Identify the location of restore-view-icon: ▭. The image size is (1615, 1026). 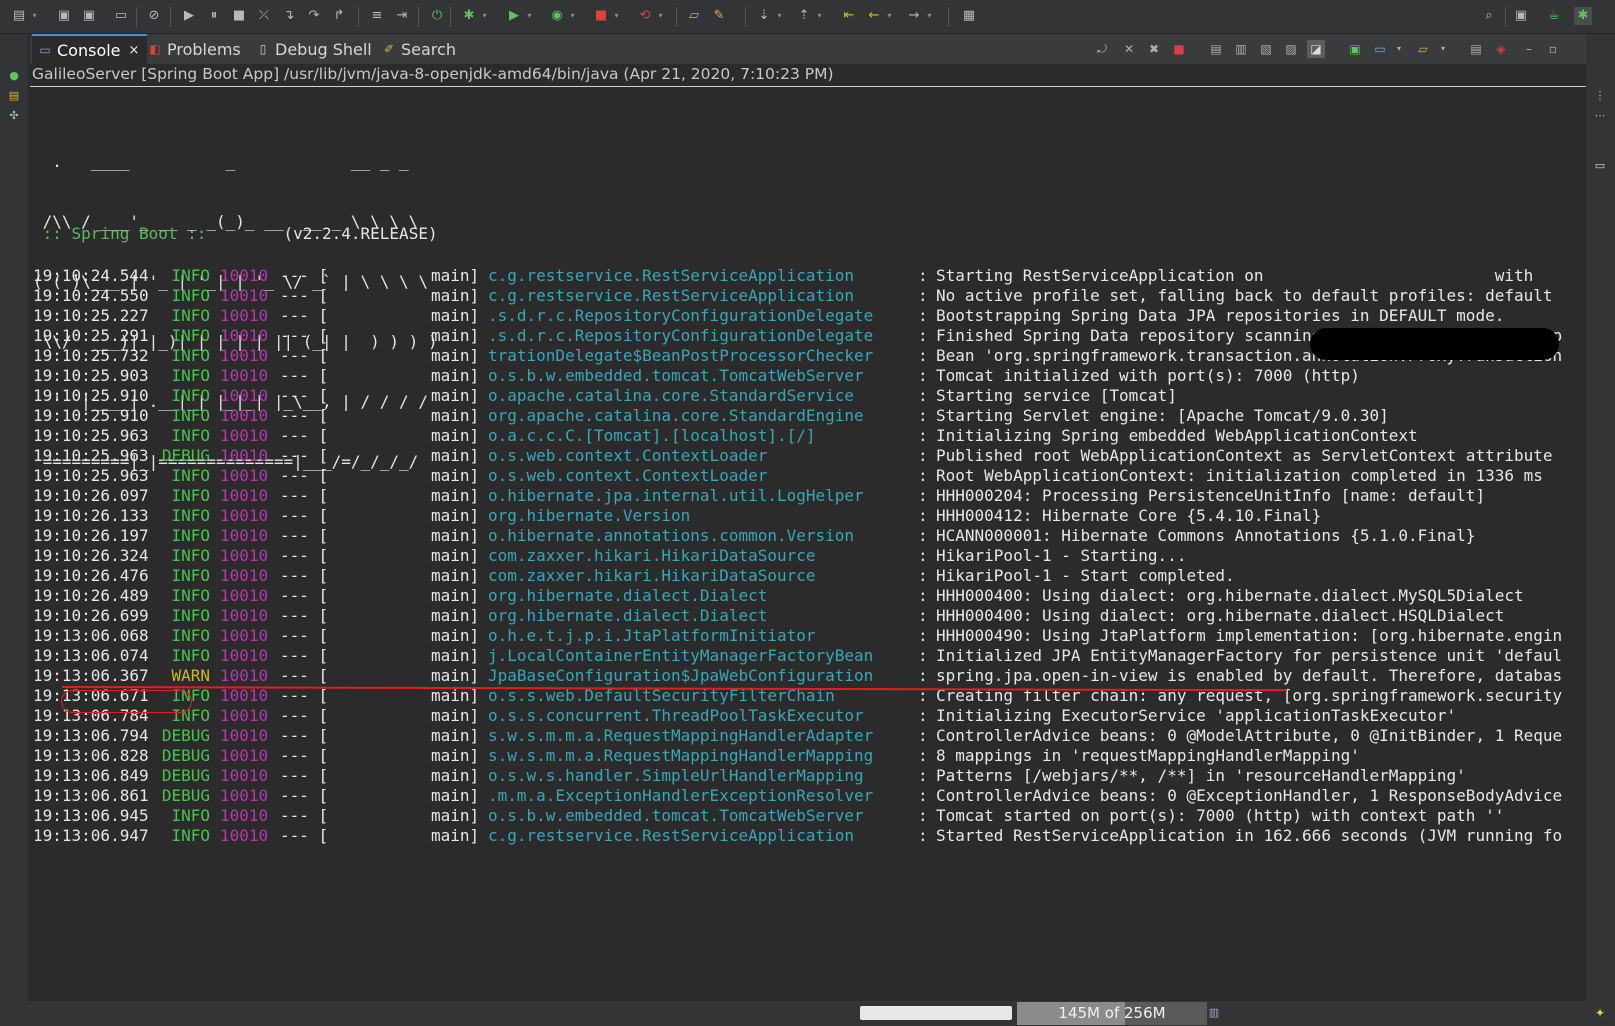
(1600, 166).